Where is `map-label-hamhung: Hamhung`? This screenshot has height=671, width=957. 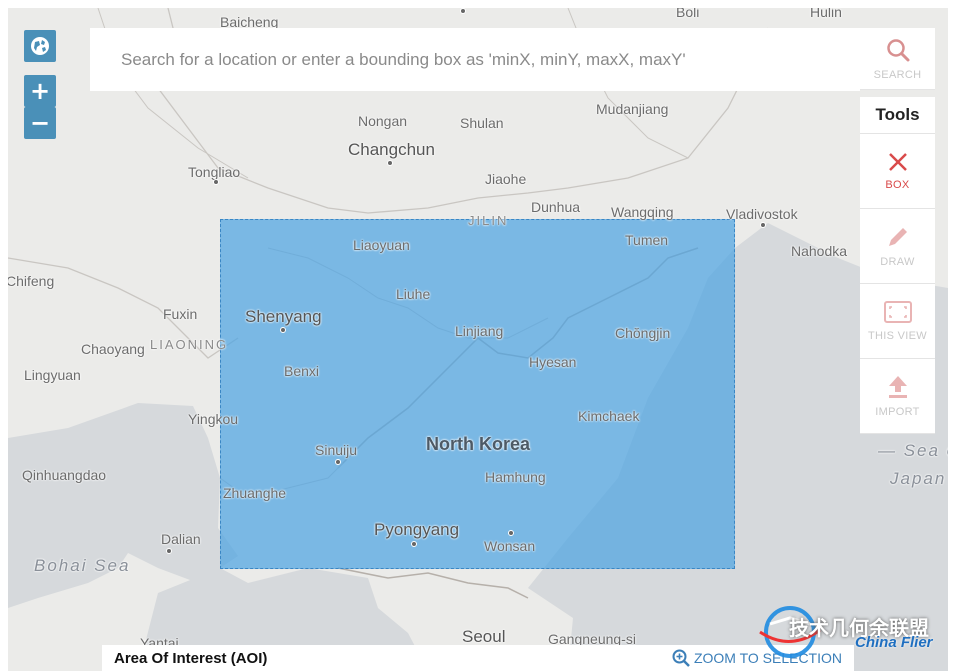
map-label-hamhung: Hamhung is located at coordinates (515, 477).